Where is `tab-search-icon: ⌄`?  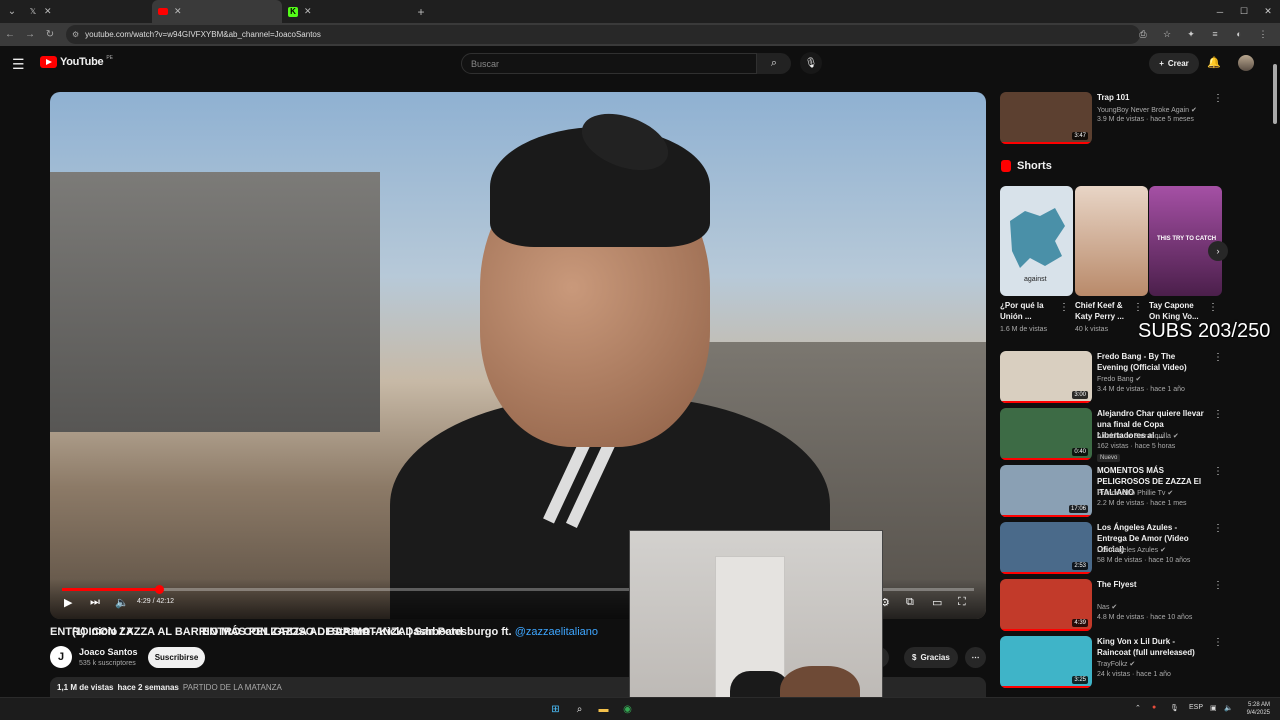 tab-search-icon: ⌄ is located at coordinates (12, 12).